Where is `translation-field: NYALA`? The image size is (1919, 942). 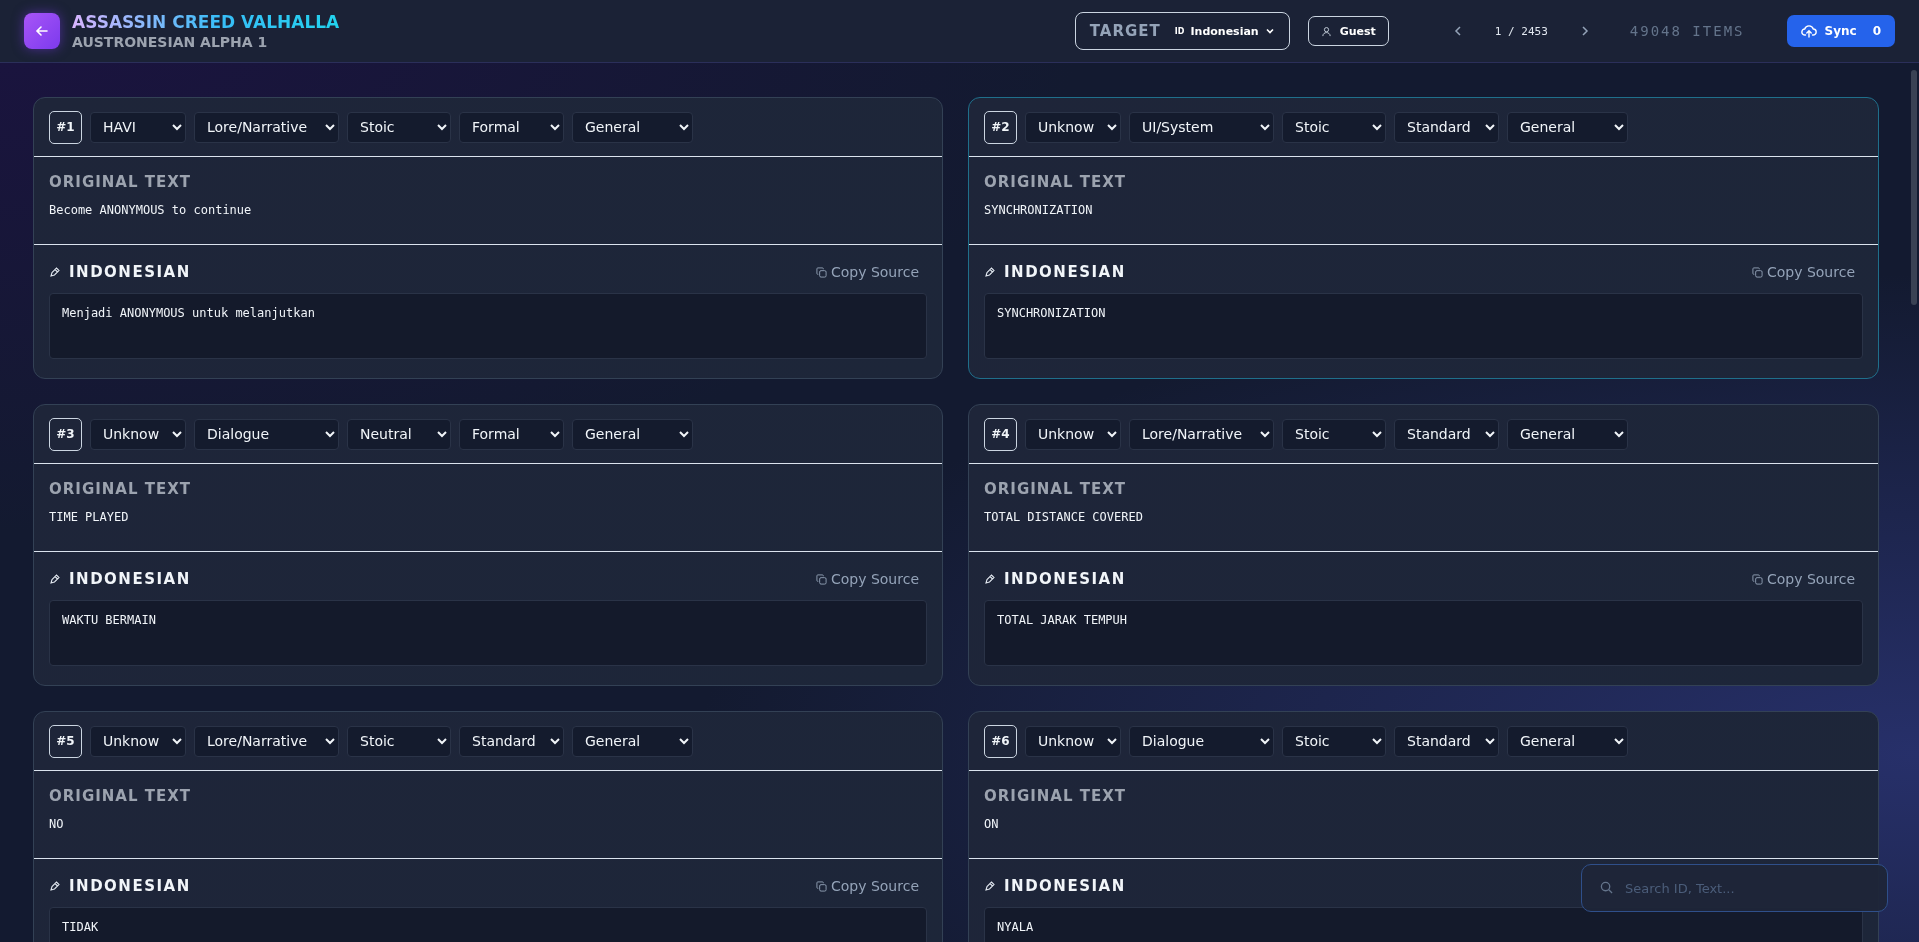 translation-field: NYALA is located at coordinates (1423, 924).